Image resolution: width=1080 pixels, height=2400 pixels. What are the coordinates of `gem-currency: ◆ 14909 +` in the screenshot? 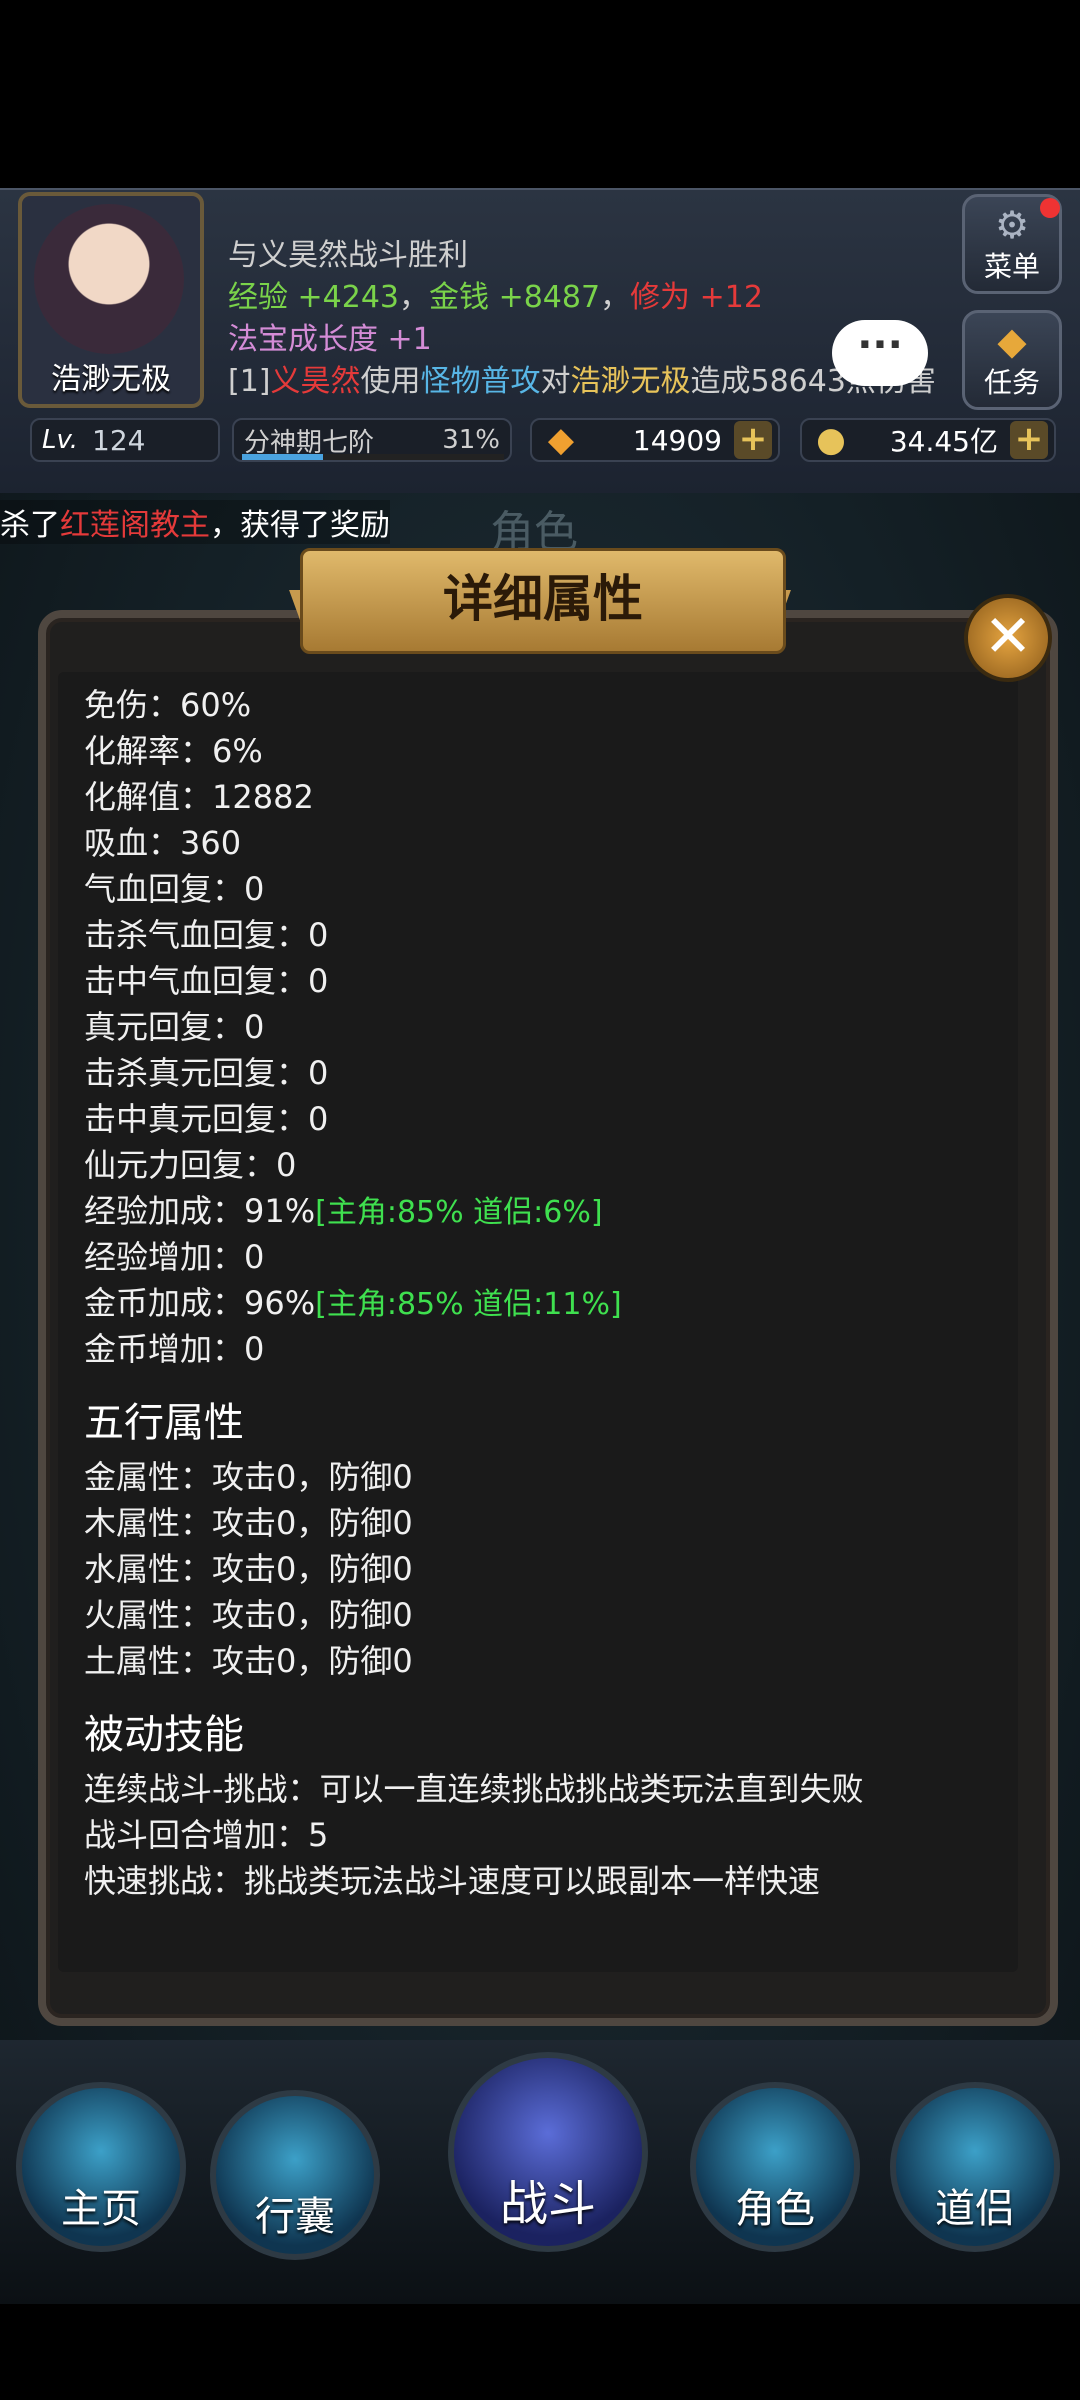 It's located at (655, 440).